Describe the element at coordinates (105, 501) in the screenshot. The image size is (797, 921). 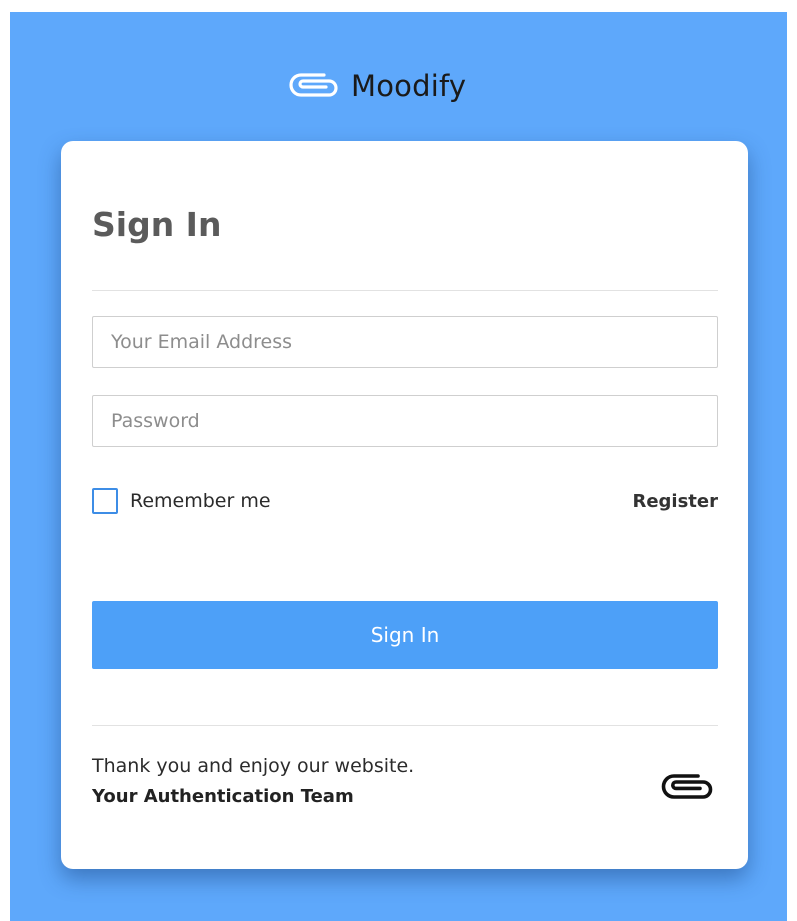
I see `remember-me-checkbox` at that location.